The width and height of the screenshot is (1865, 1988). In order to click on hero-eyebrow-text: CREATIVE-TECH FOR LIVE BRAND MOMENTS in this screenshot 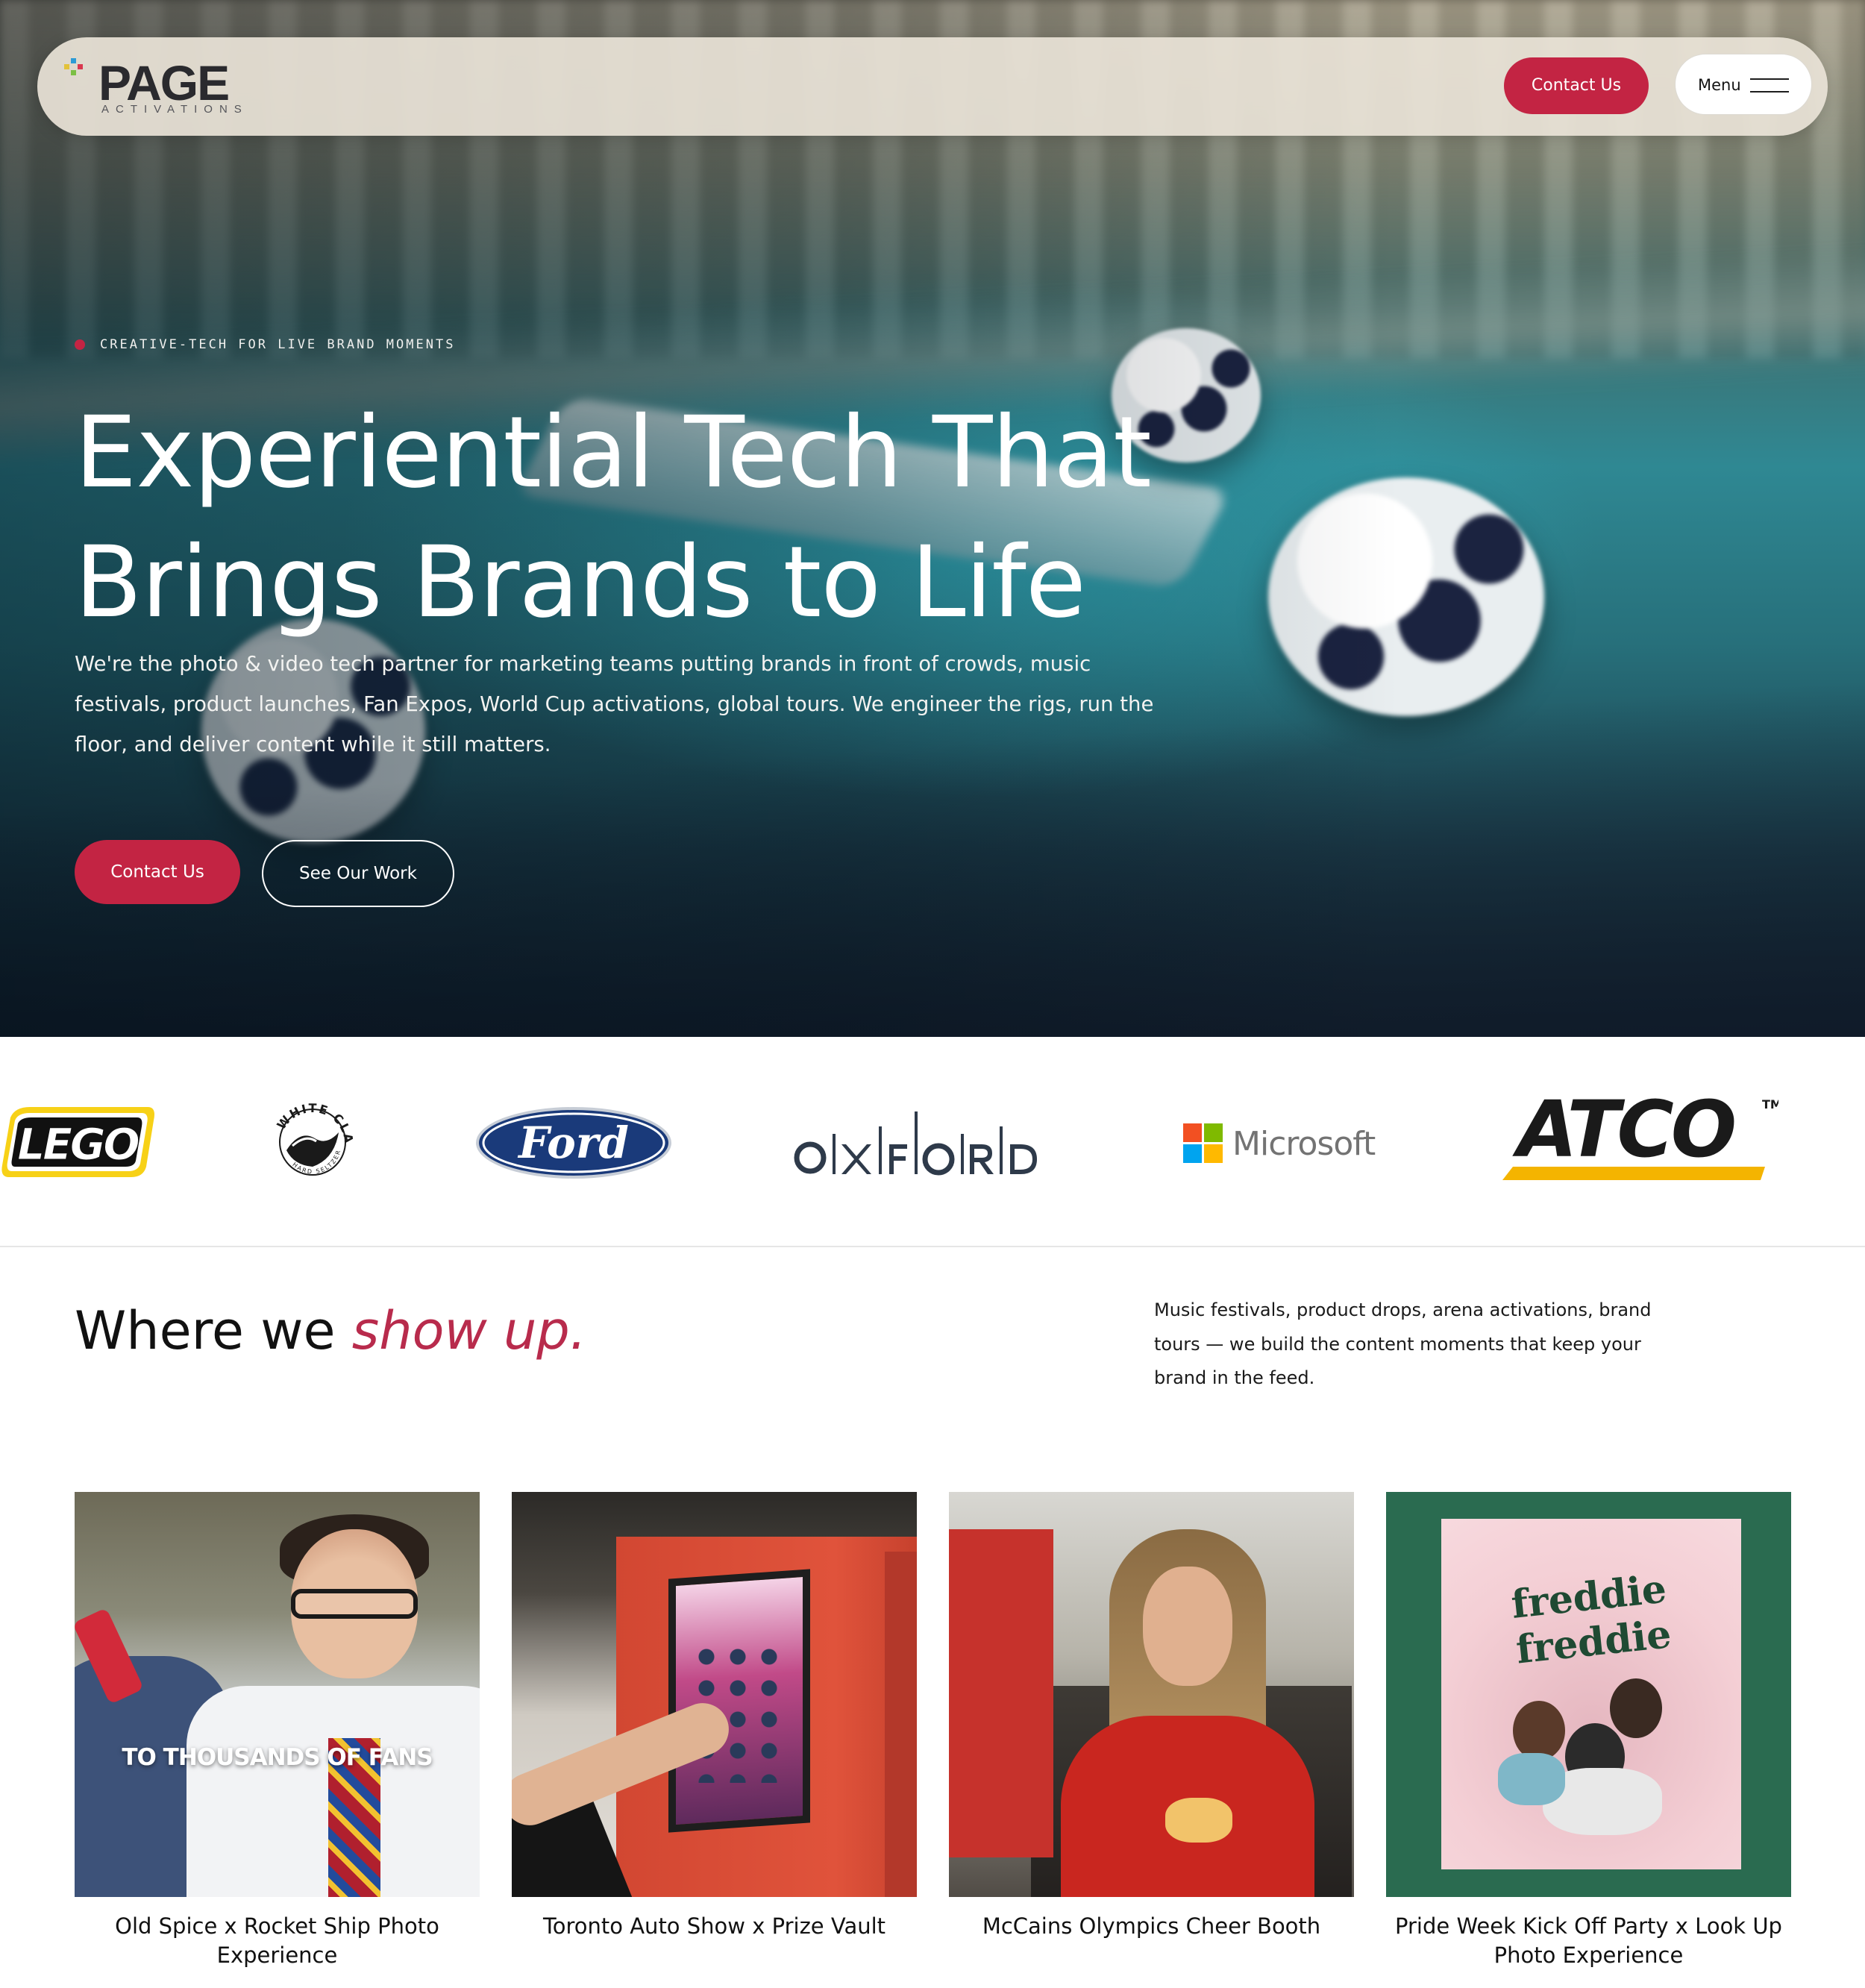, I will do `click(278, 344)`.